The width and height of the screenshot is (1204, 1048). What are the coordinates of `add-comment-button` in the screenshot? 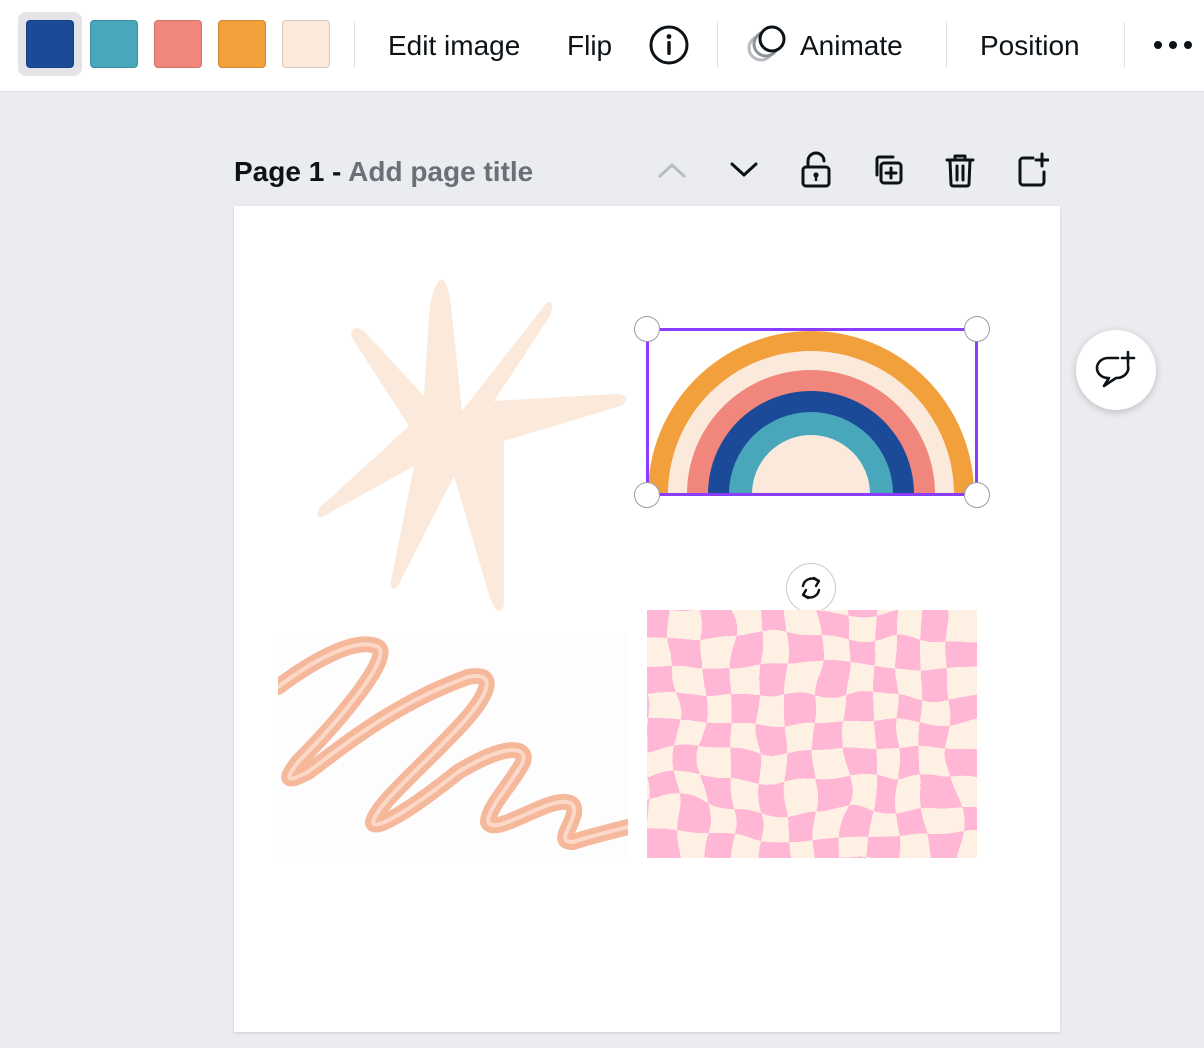 It's located at (1116, 370).